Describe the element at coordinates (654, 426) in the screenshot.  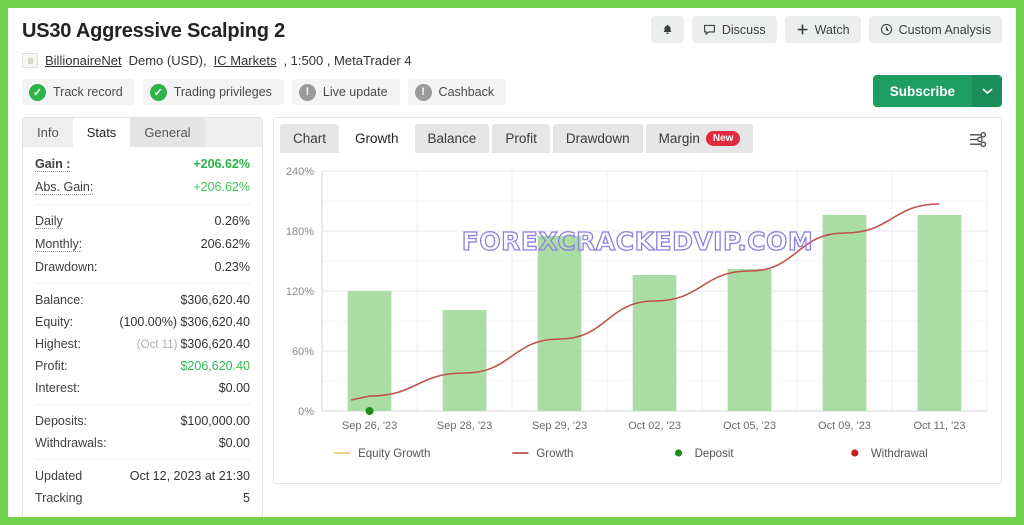
I see `x-tick-label: Oct 02, '23` at that location.